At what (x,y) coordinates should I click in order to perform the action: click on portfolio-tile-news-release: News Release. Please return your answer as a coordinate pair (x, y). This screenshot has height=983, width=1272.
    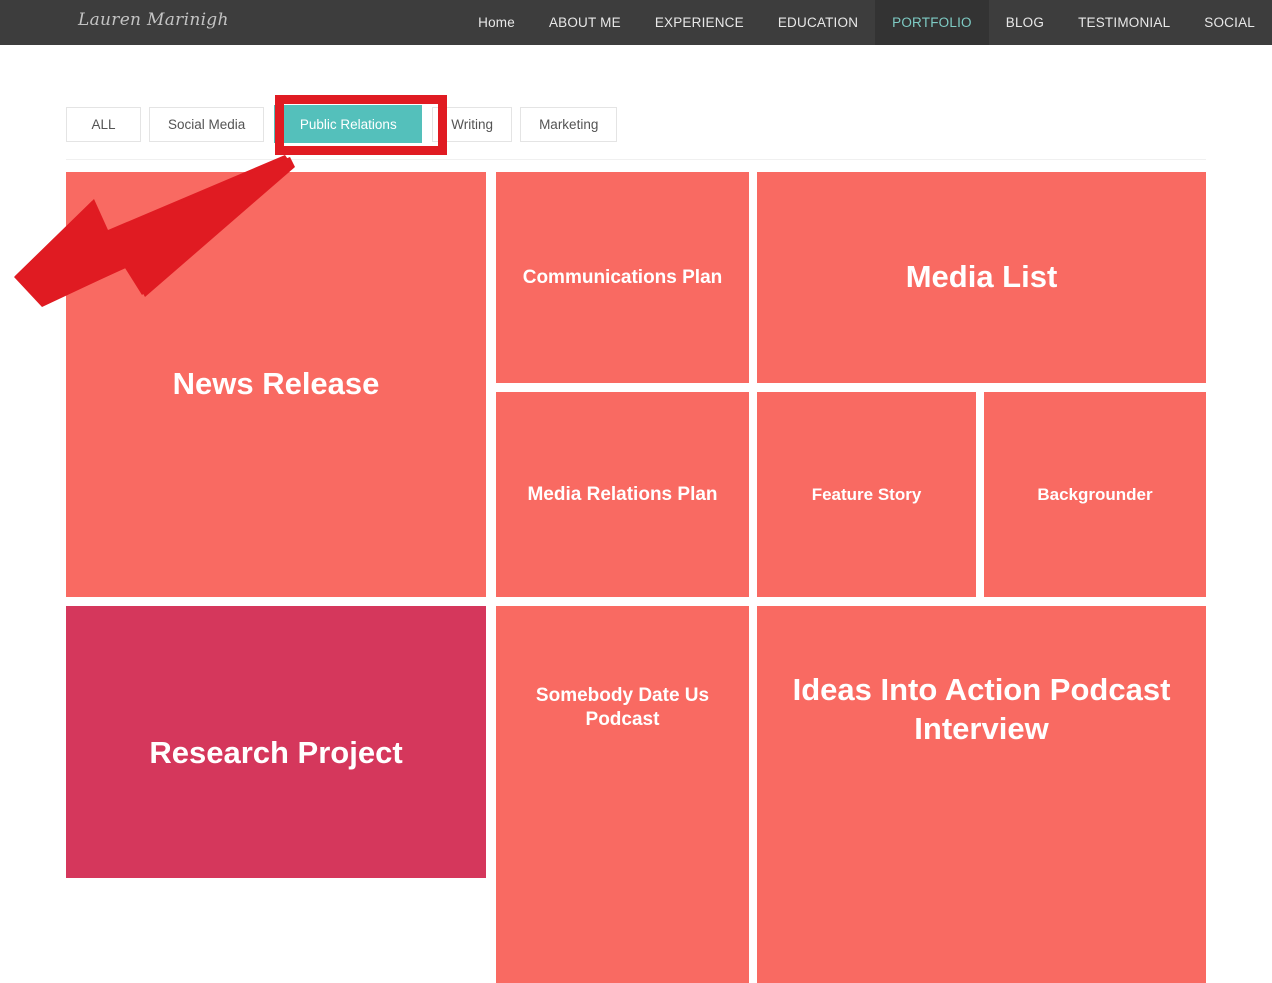
    Looking at the image, I should click on (276, 384).